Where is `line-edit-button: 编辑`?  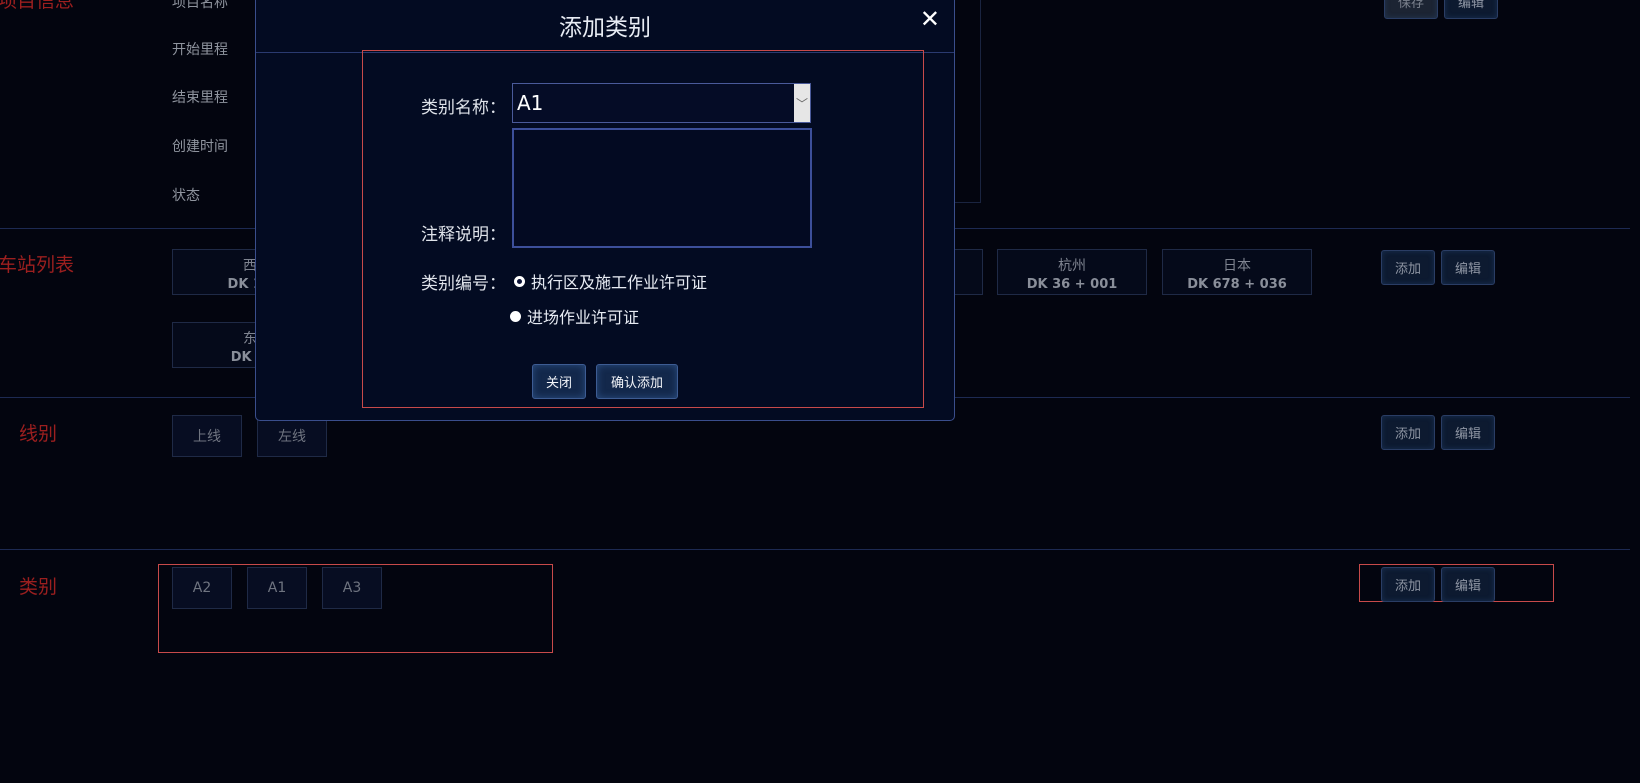 line-edit-button: 编辑 is located at coordinates (1468, 432).